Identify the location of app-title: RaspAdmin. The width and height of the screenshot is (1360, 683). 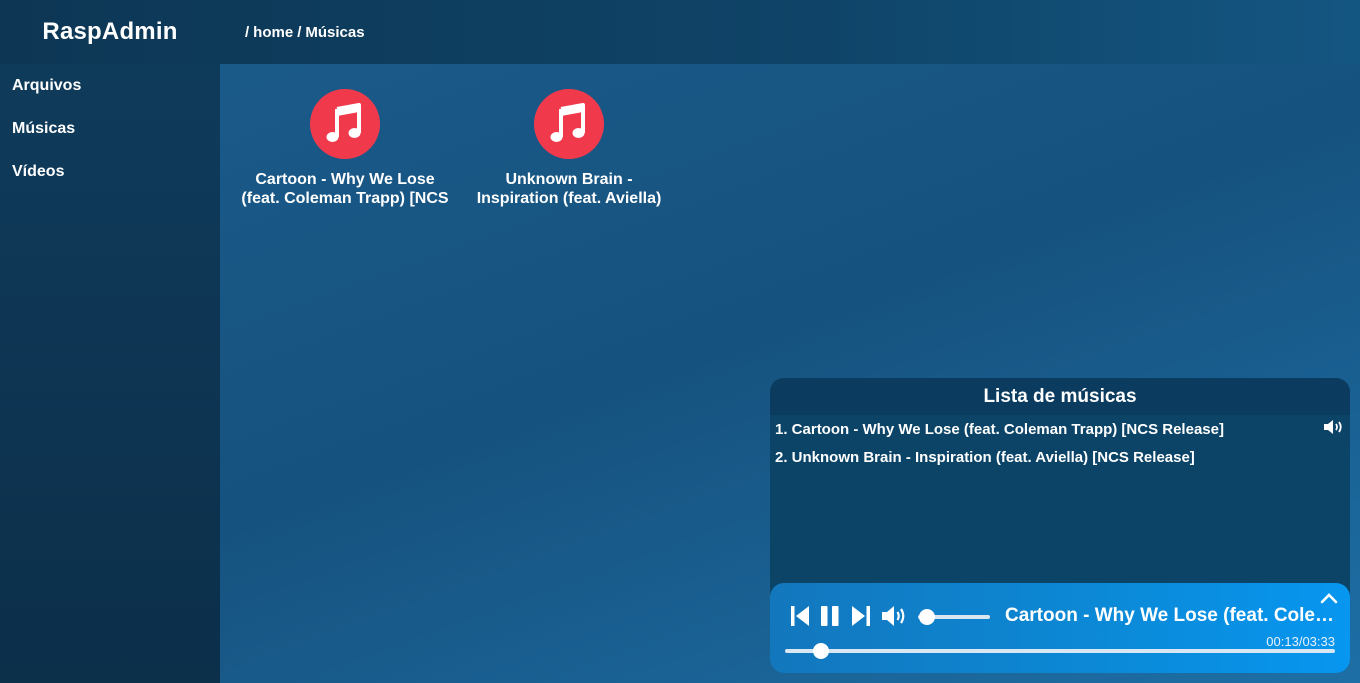
(110, 32).